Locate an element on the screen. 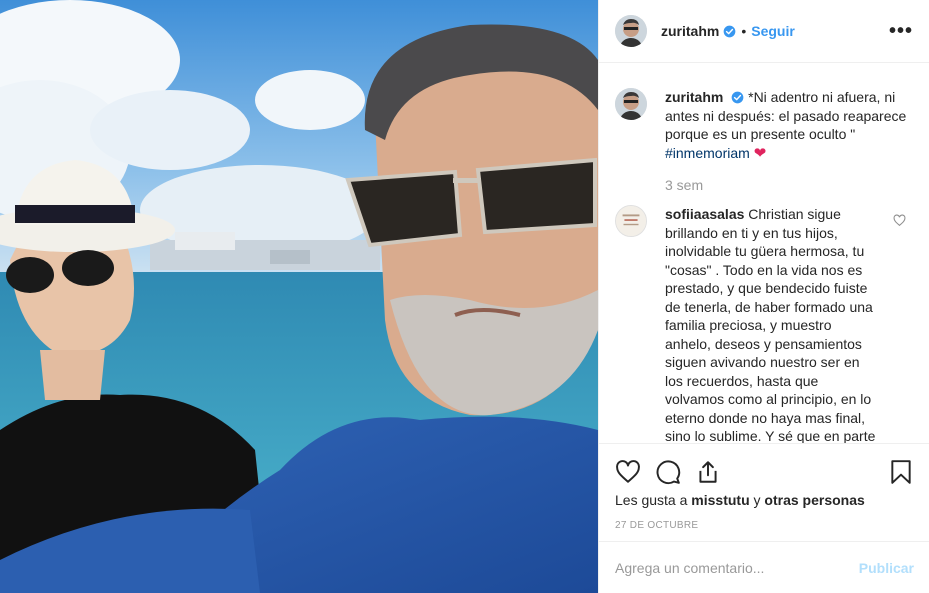 Image resolution: width=929 pixels, height=593 pixels. post-header: zuritahm • Seguir ••• is located at coordinates (764, 31).